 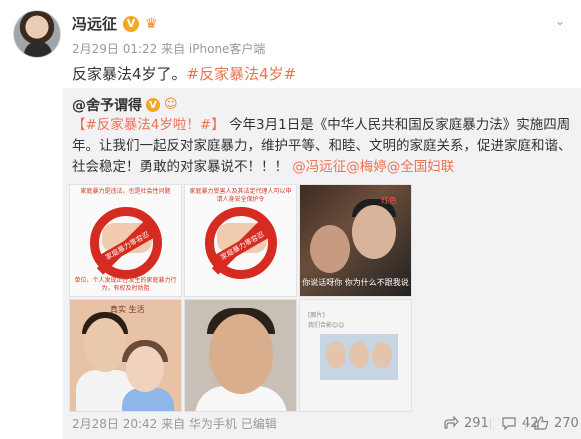 I want to click on image-caption: 家庭暴力是违法，也是社会性问题, so click(x=125, y=191).